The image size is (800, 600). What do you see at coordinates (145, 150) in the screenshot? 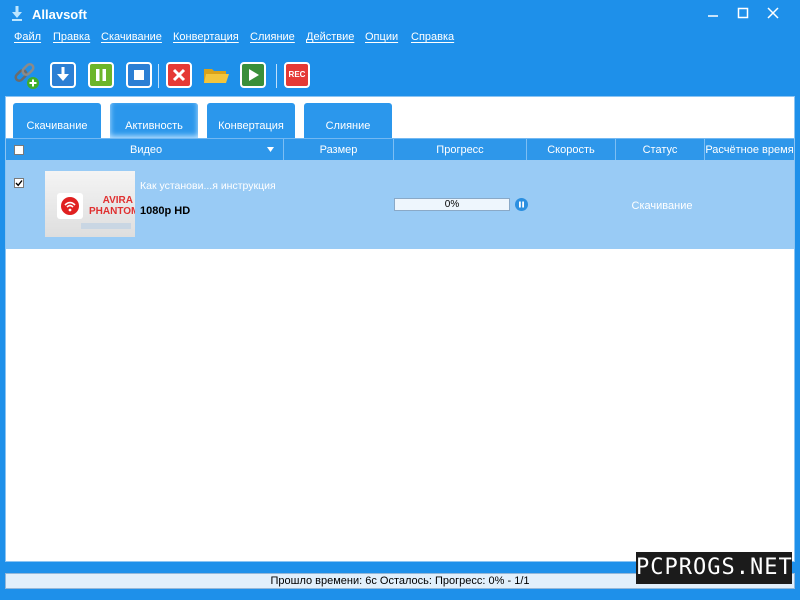
I see `column-video: Видео` at bounding box center [145, 150].